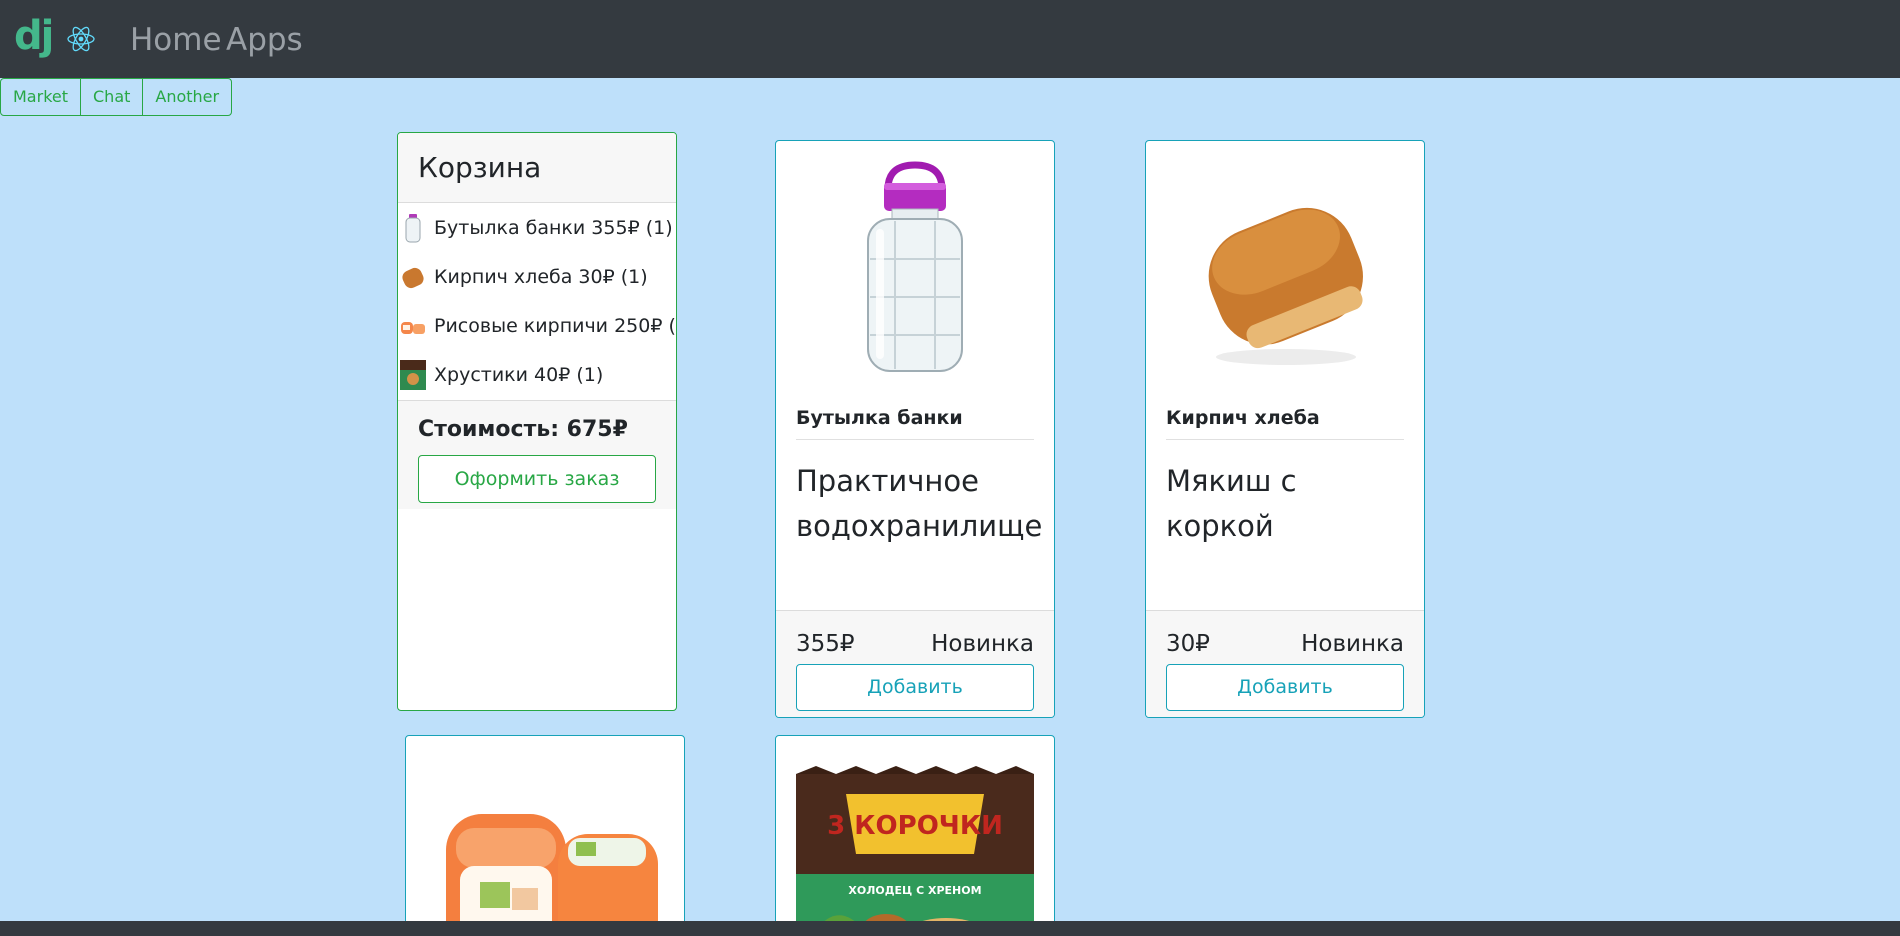  I want to click on cart-footer: Стоимость: 675₽ Оформить заказ, so click(537, 454).